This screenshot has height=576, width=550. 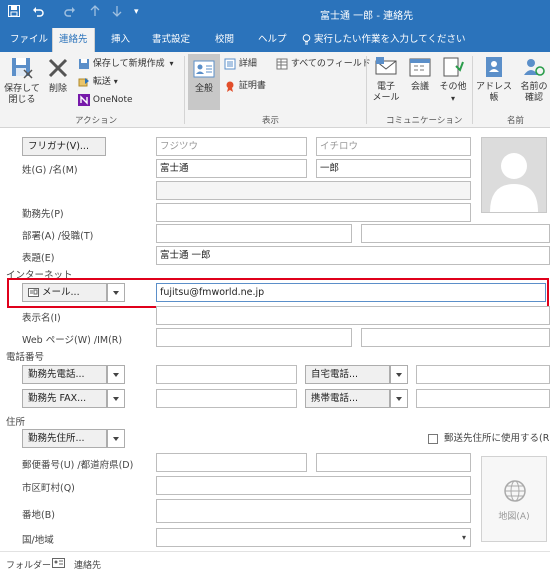 I want to click on prefecture-field, so click(x=393, y=462).